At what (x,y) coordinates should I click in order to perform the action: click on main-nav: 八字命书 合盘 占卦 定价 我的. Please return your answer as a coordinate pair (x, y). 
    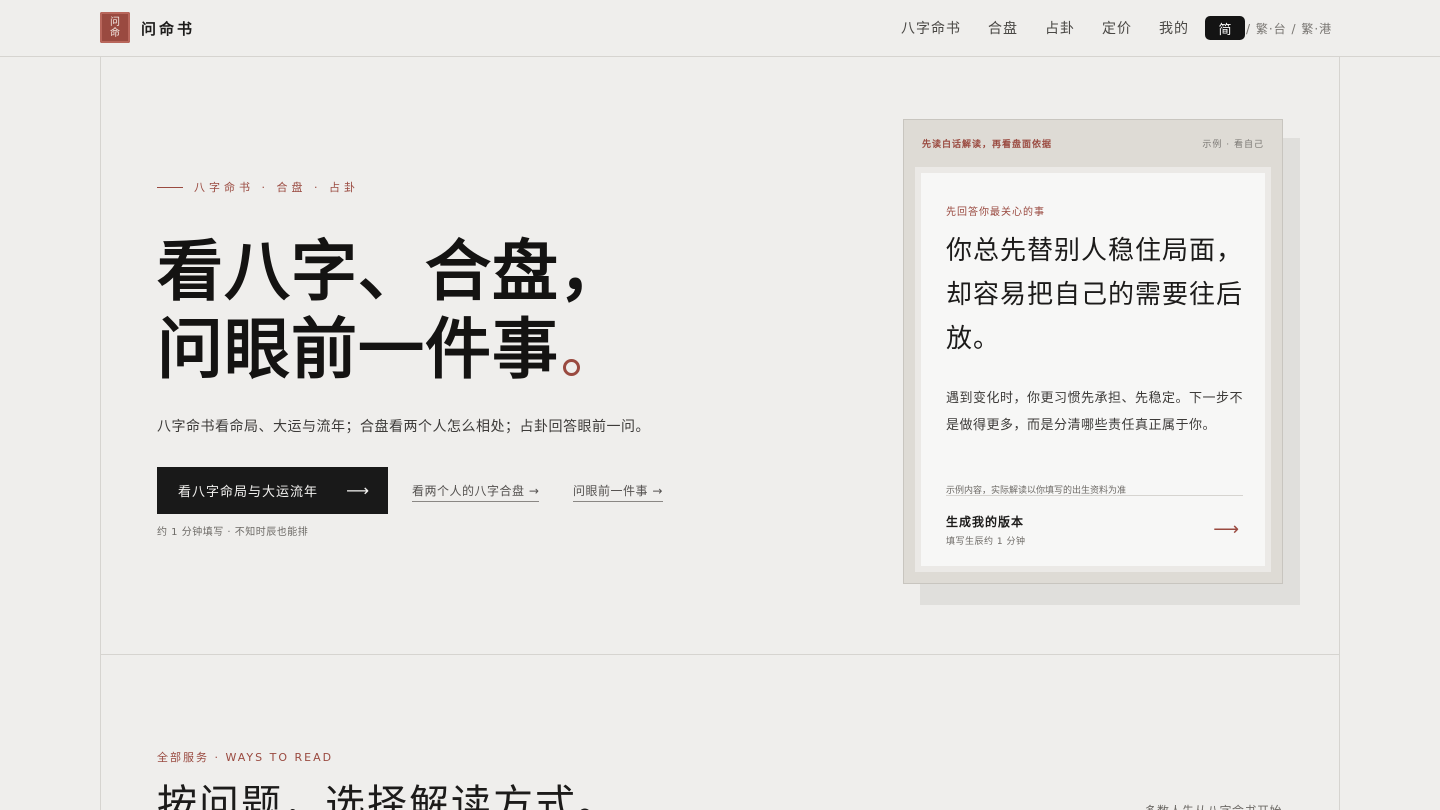
    Looking at the image, I should click on (1045, 28).